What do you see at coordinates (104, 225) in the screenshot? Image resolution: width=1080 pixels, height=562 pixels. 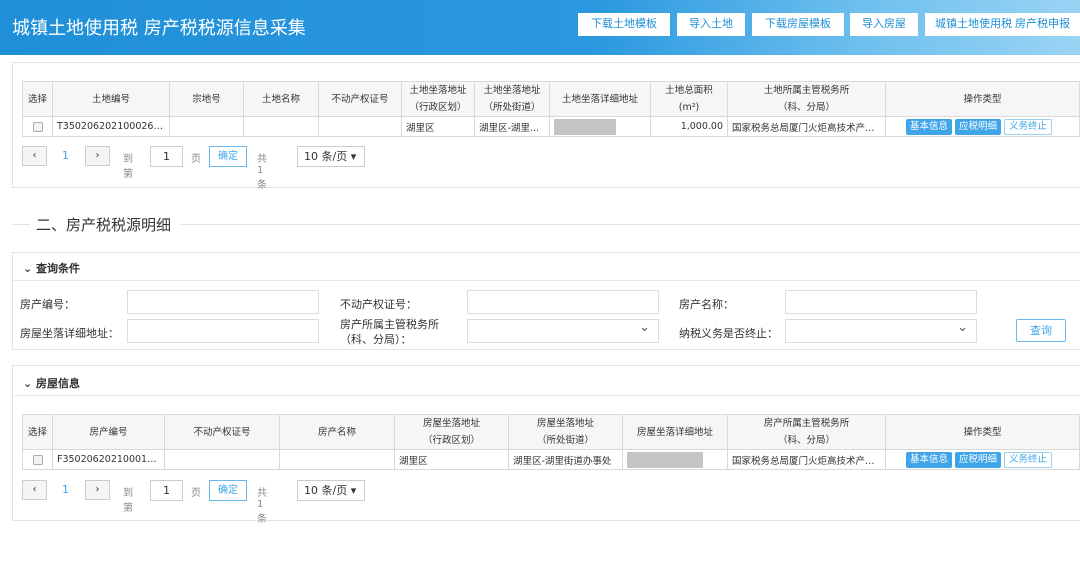 I see `section-title: 二、房产税税源明细` at bounding box center [104, 225].